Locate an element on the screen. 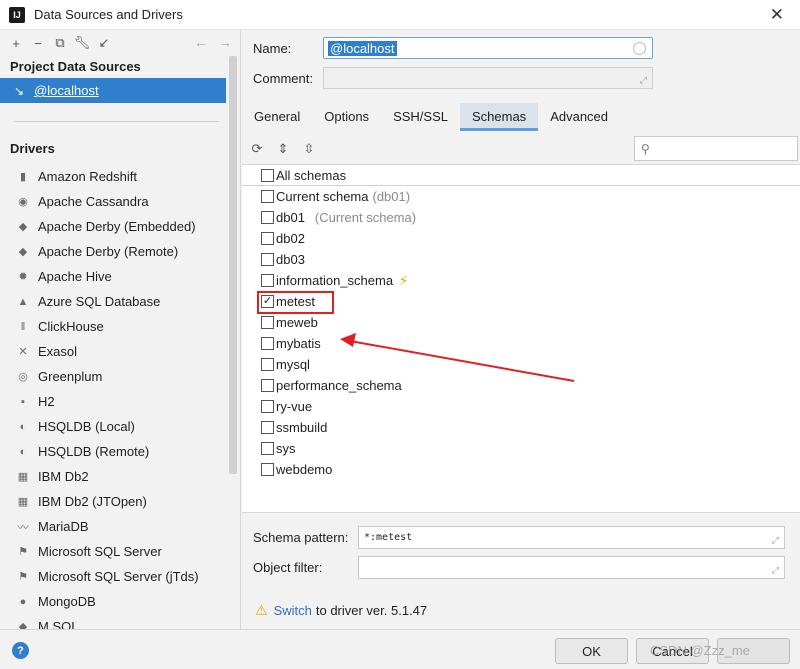  collapse-all-icon: ⇳ is located at coordinates (309, 148).